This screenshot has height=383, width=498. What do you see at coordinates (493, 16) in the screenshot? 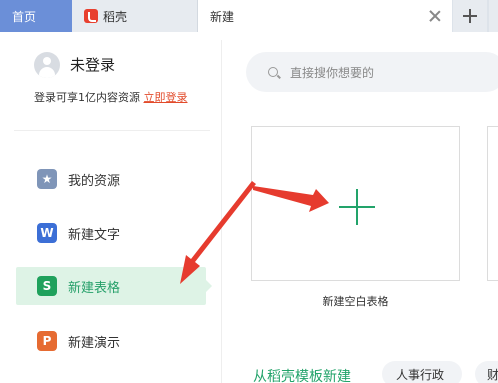
I see `tab-overflow` at bounding box center [493, 16].